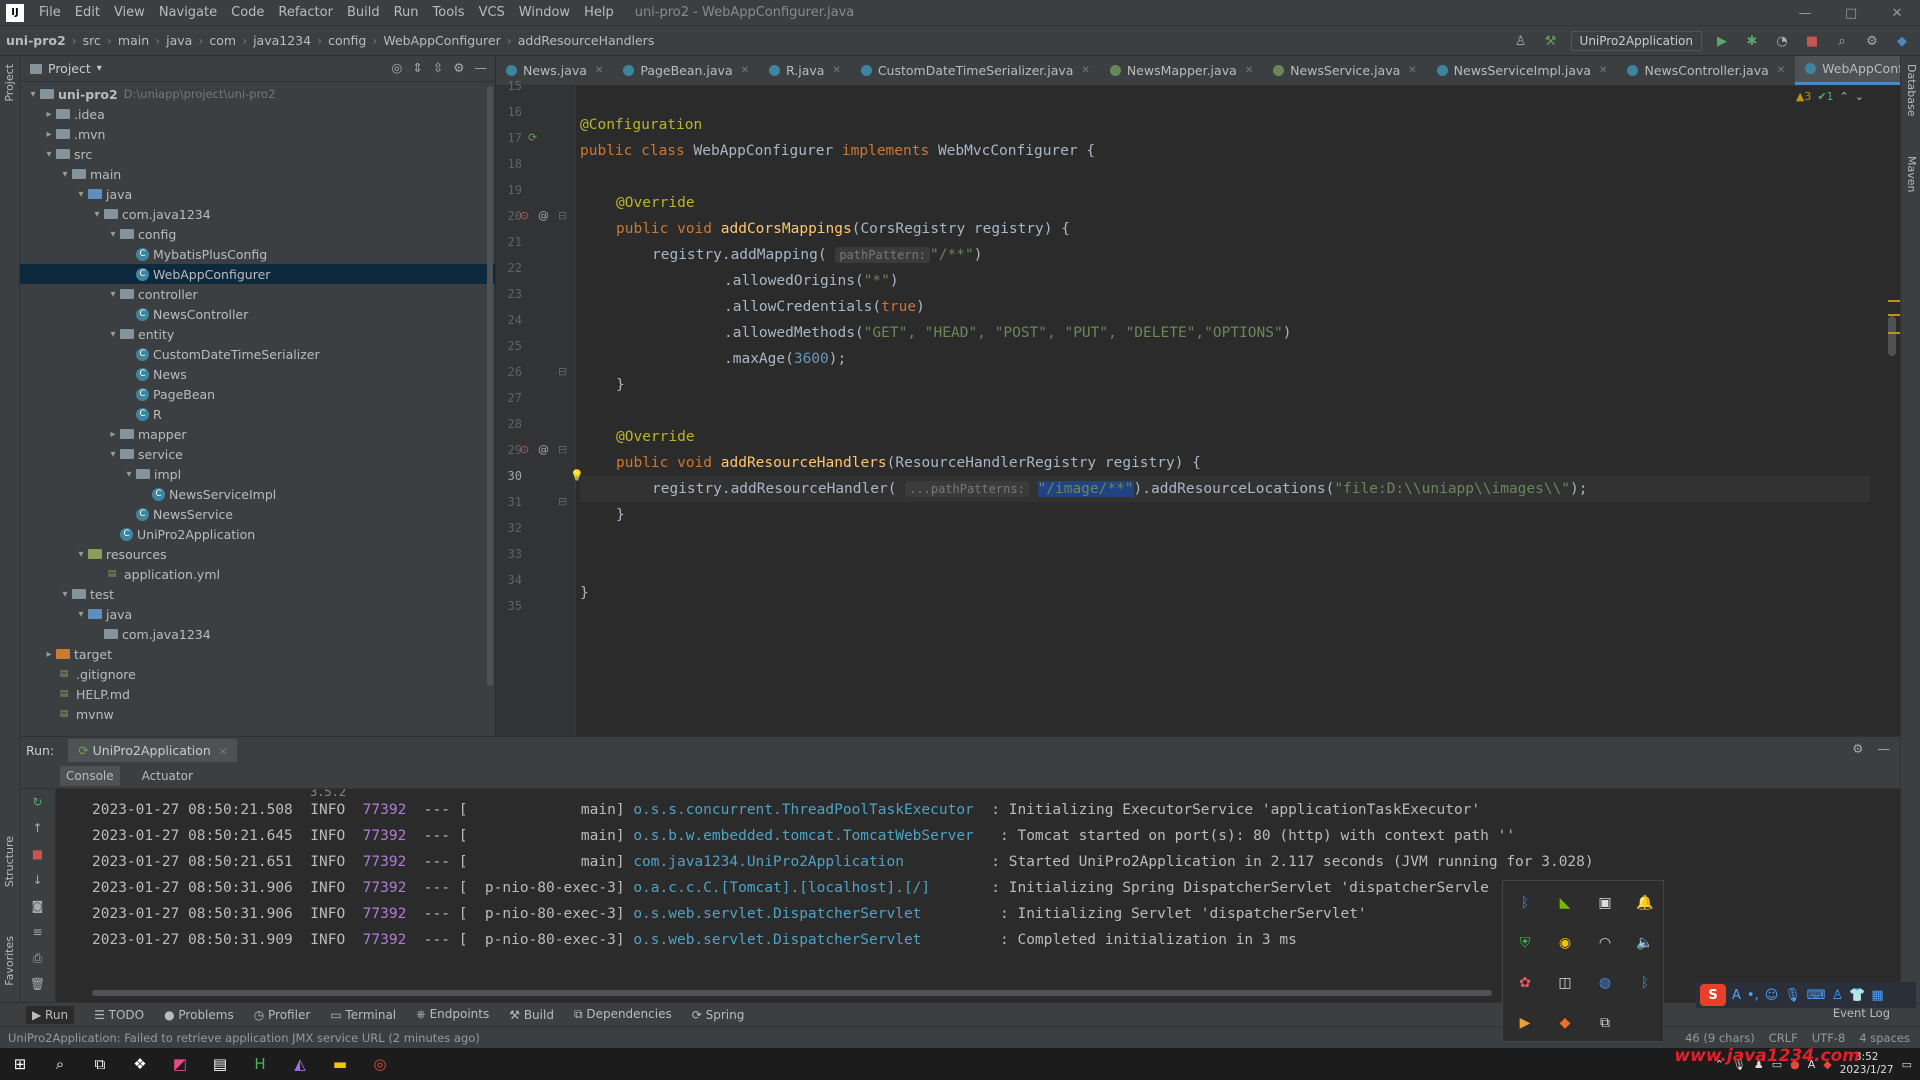  What do you see at coordinates (1902, 41) in the screenshot?
I see `update-icon: ◆` at bounding box center [1902, 41].